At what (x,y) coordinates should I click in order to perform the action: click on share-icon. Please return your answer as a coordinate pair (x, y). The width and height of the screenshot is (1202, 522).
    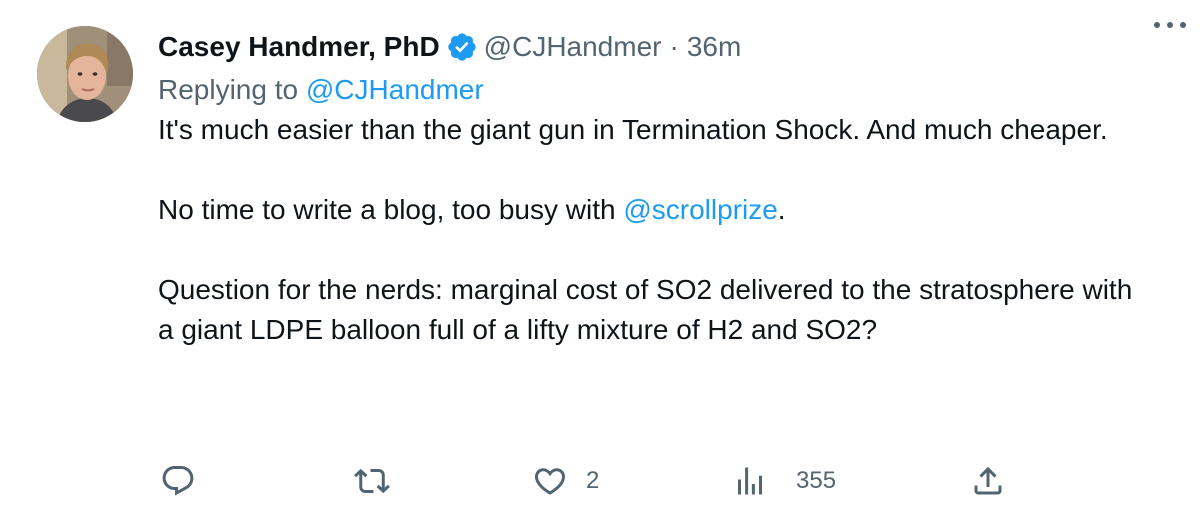
    Looking at the image, I should click on (988, 480).